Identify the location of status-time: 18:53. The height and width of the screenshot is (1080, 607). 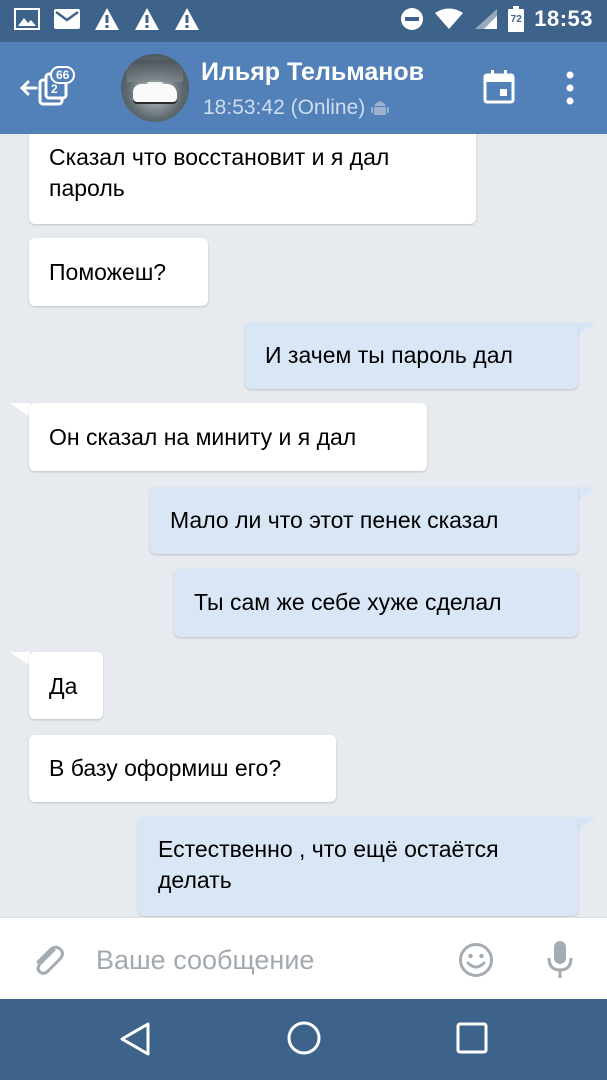
(563, 18).